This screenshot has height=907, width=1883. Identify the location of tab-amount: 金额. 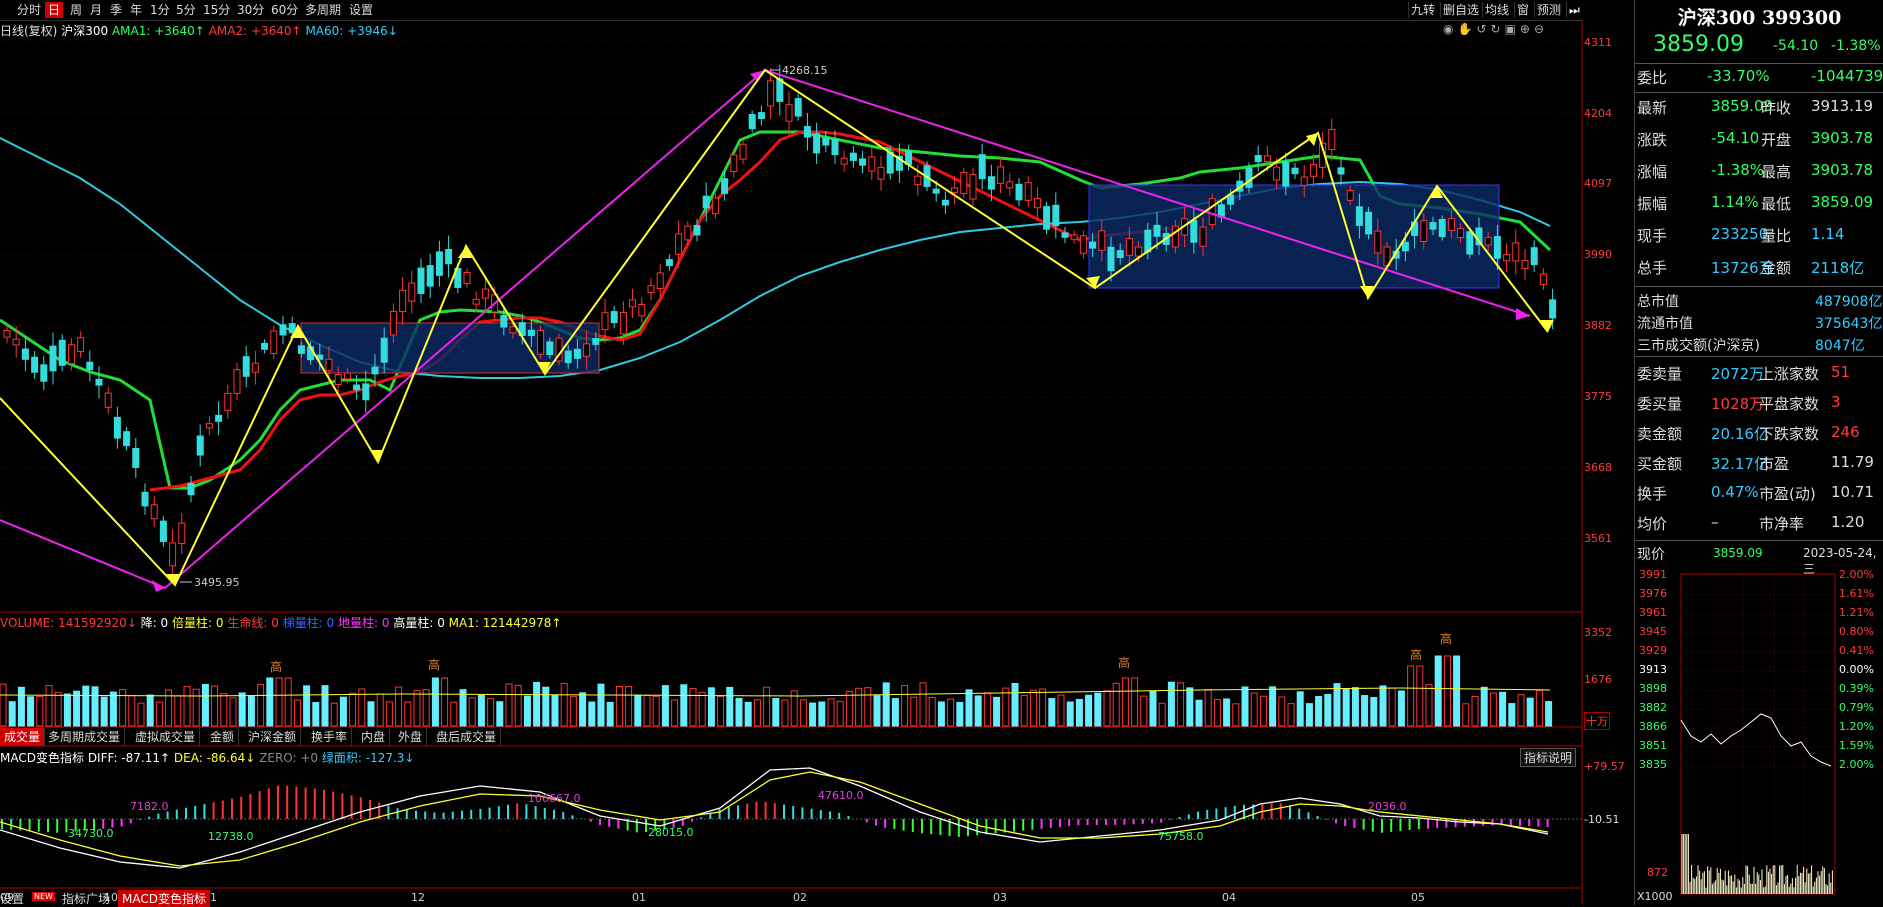
(223, 737).